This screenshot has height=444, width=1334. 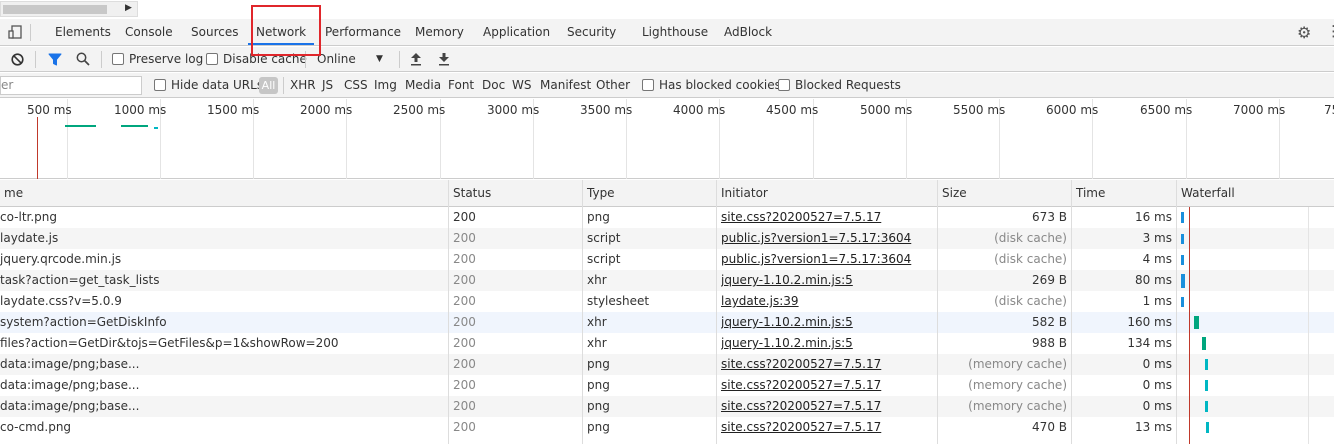 What do you see at coordinates (303, 85) in the screenshot?
I see `filter-type-xhr: XHR` at bounding box center [303, 85].